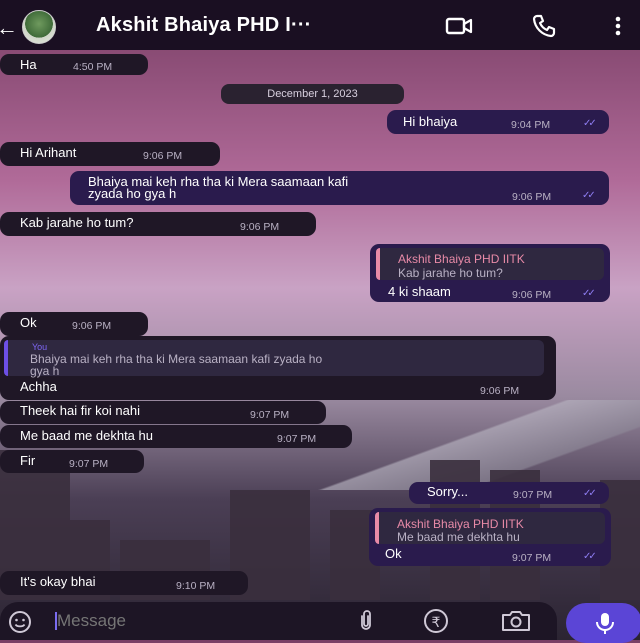 This screenshot has width=640, height=643. What do you see at coordinates (498, 122) in the screenshot?
I see `message-outgoing: Hi bhaiya 9:04 PM ✓✓` at bounding box center [498, 122].